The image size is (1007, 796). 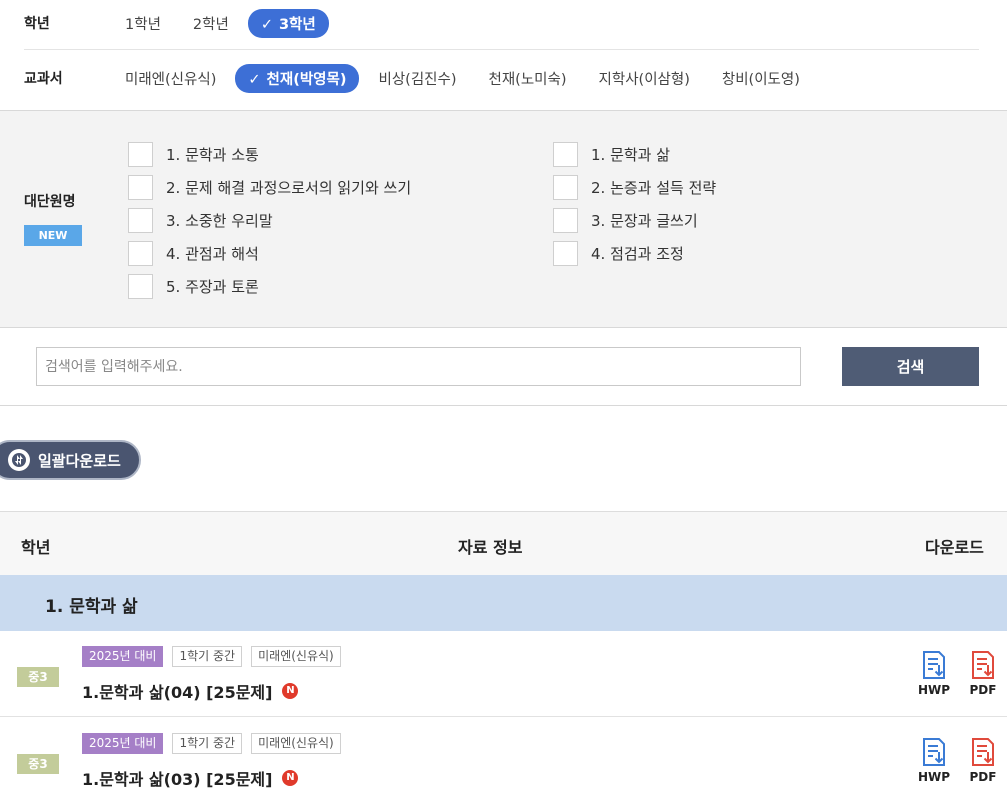 I want to click on unit-checkbox-item: 3. 문장과 글쓰기, so click(x=634, y=220).